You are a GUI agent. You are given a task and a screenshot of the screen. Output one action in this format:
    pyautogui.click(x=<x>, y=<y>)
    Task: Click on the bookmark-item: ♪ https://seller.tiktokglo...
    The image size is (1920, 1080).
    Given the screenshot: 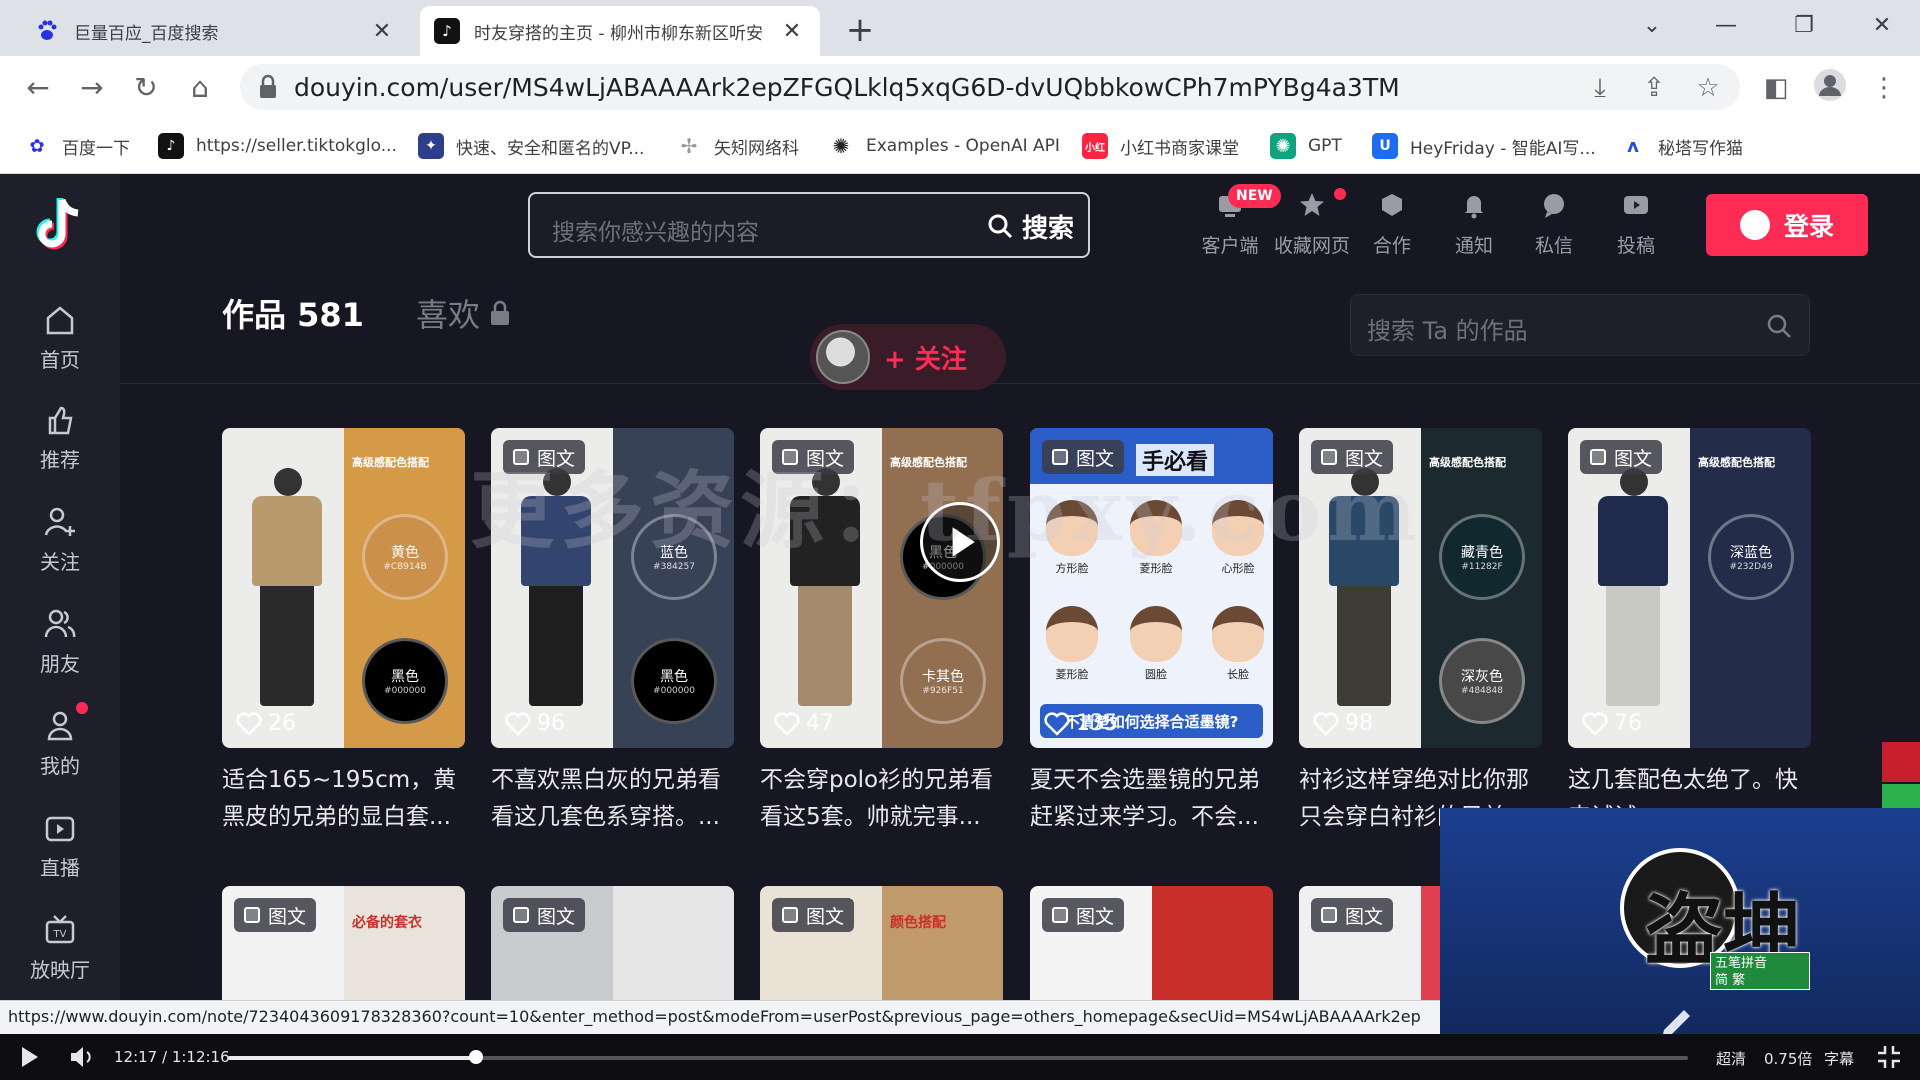 What is the action you would take?
    pyautogui.click(x=277, y=146)
    